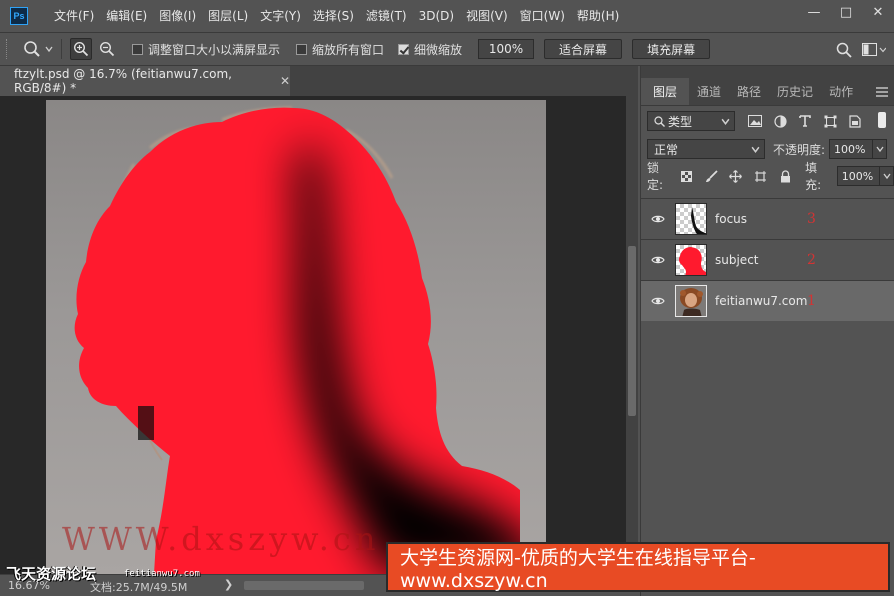 This screenshot has width=894, height=596. I want to click on scrollbar-thumb, so click(632, 331).